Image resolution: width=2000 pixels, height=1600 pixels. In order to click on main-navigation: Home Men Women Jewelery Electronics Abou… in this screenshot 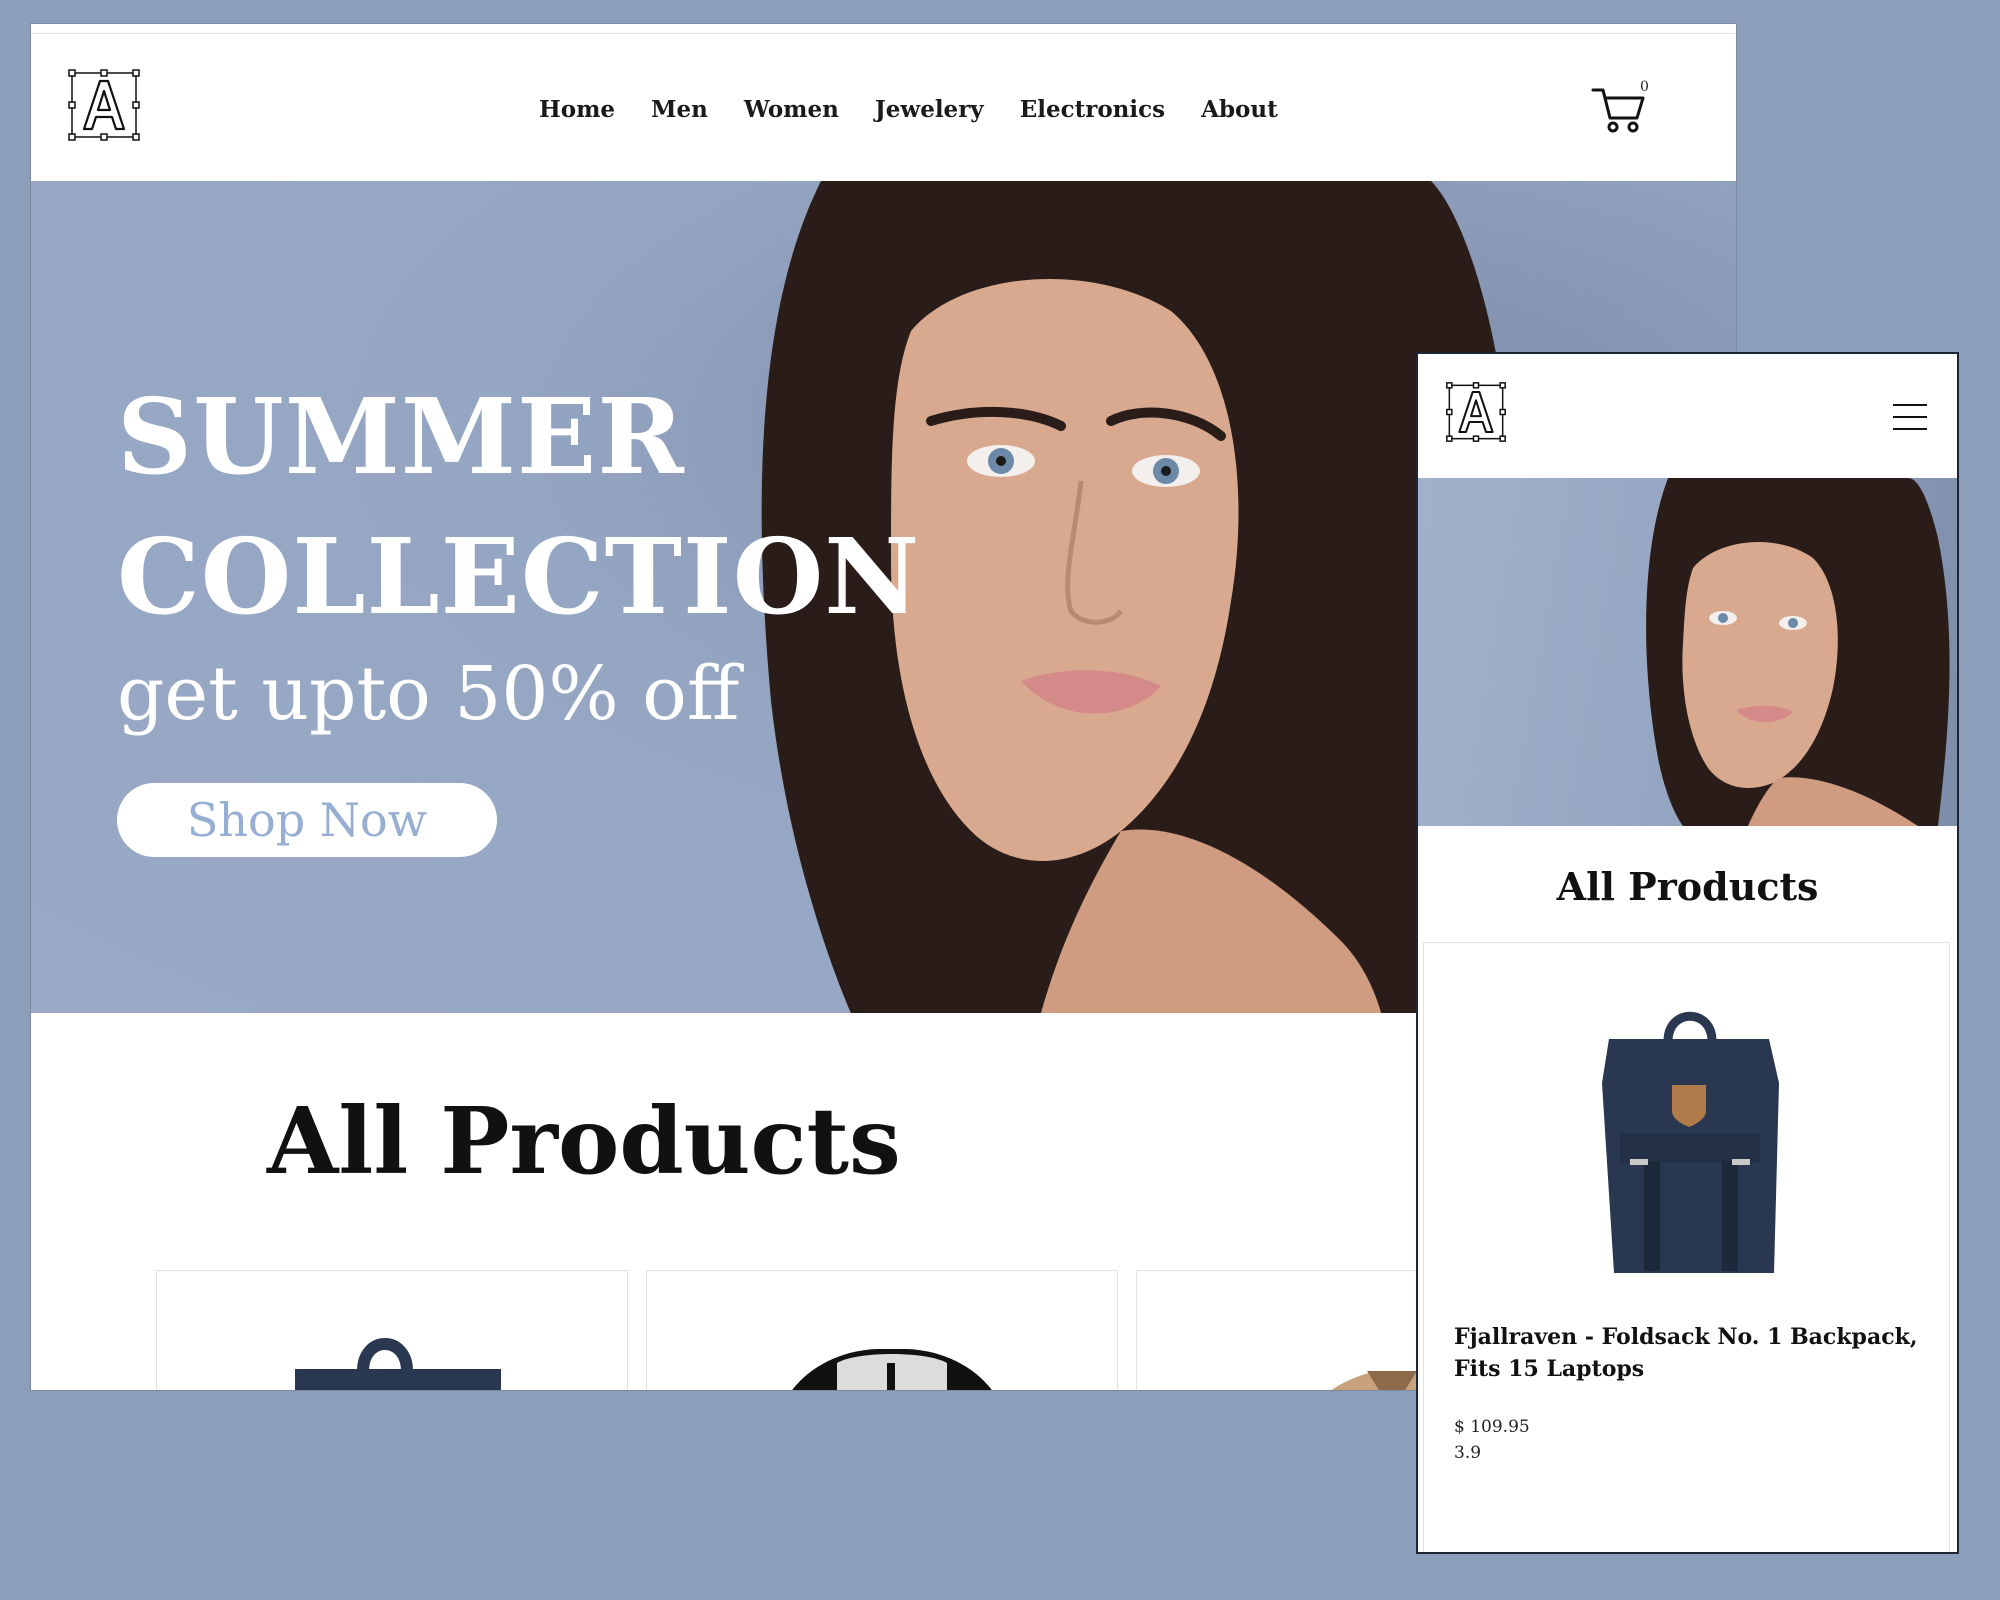, I will do `click(883, 116)`.